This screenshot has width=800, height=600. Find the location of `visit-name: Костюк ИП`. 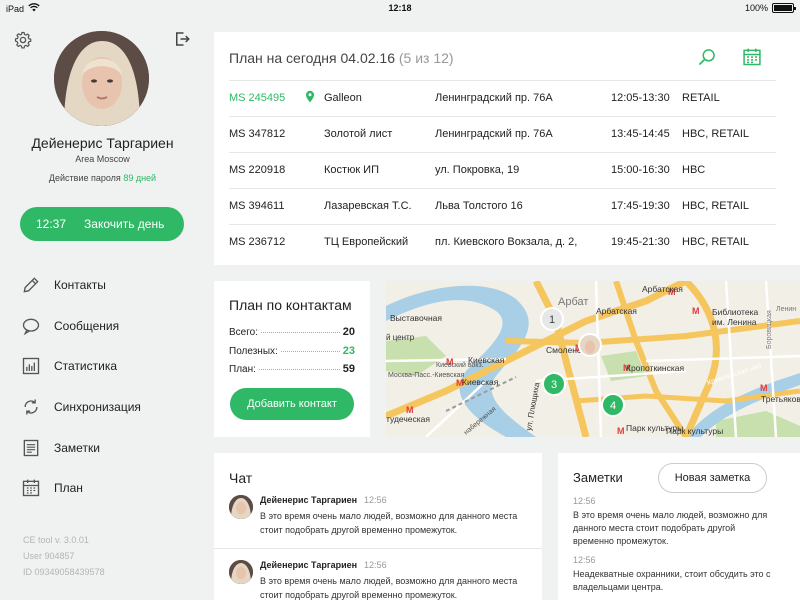

visit-name: Костюк ИП is located at coordinates (351, 170).